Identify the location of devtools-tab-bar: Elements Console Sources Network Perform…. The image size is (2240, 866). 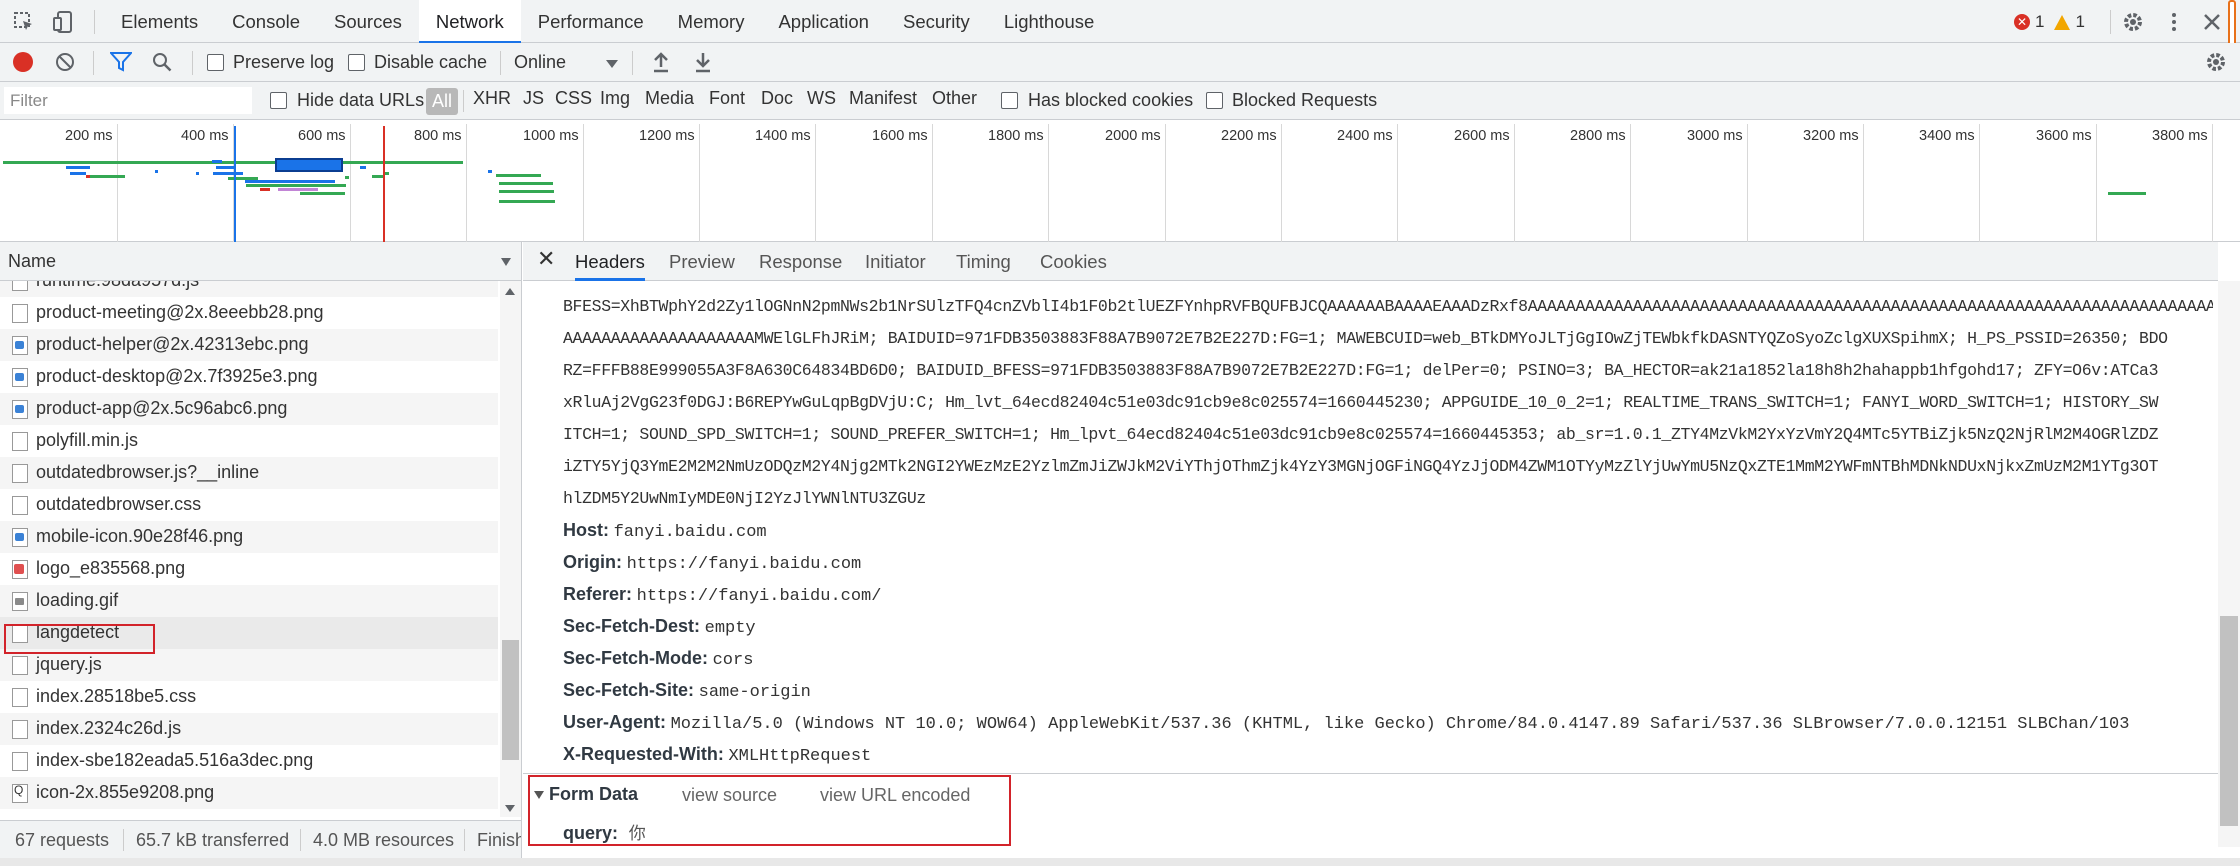
(1120, 31).